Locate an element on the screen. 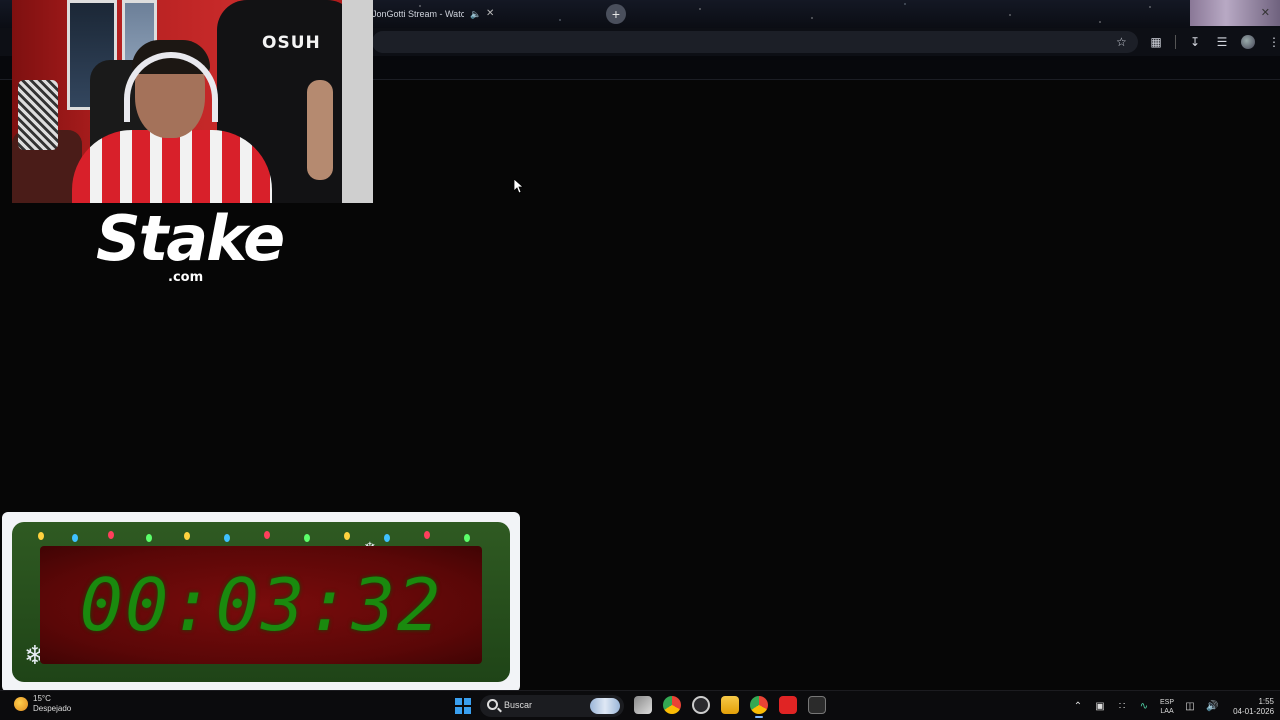 The height and width of the screenshot is (720, 1280). chevron-up-icon: ⌃ is located at coordinates (1078, 707).